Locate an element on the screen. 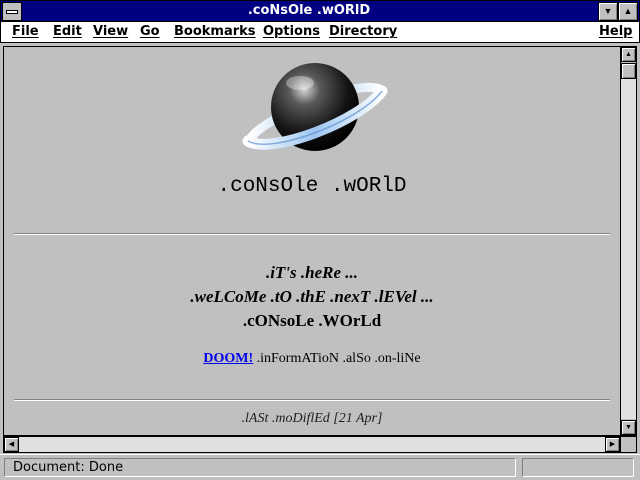 This screenshot has width=640, height=480. vertical-scrollbar: ▲ ▼ is located at coordinates (628, 241).